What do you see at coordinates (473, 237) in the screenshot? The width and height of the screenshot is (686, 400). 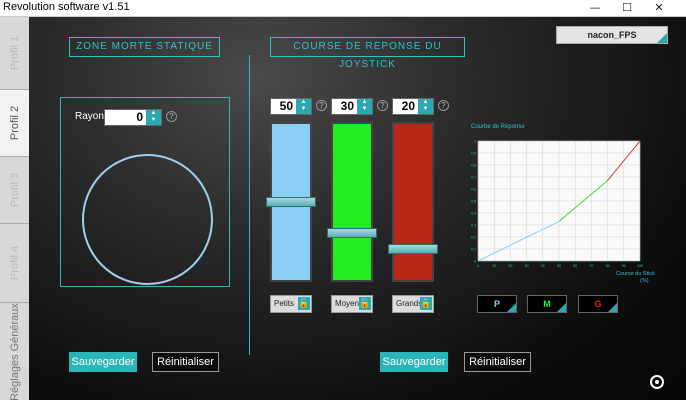 I see `y-tick-label: 0.2` at bounding box center [473, 237].